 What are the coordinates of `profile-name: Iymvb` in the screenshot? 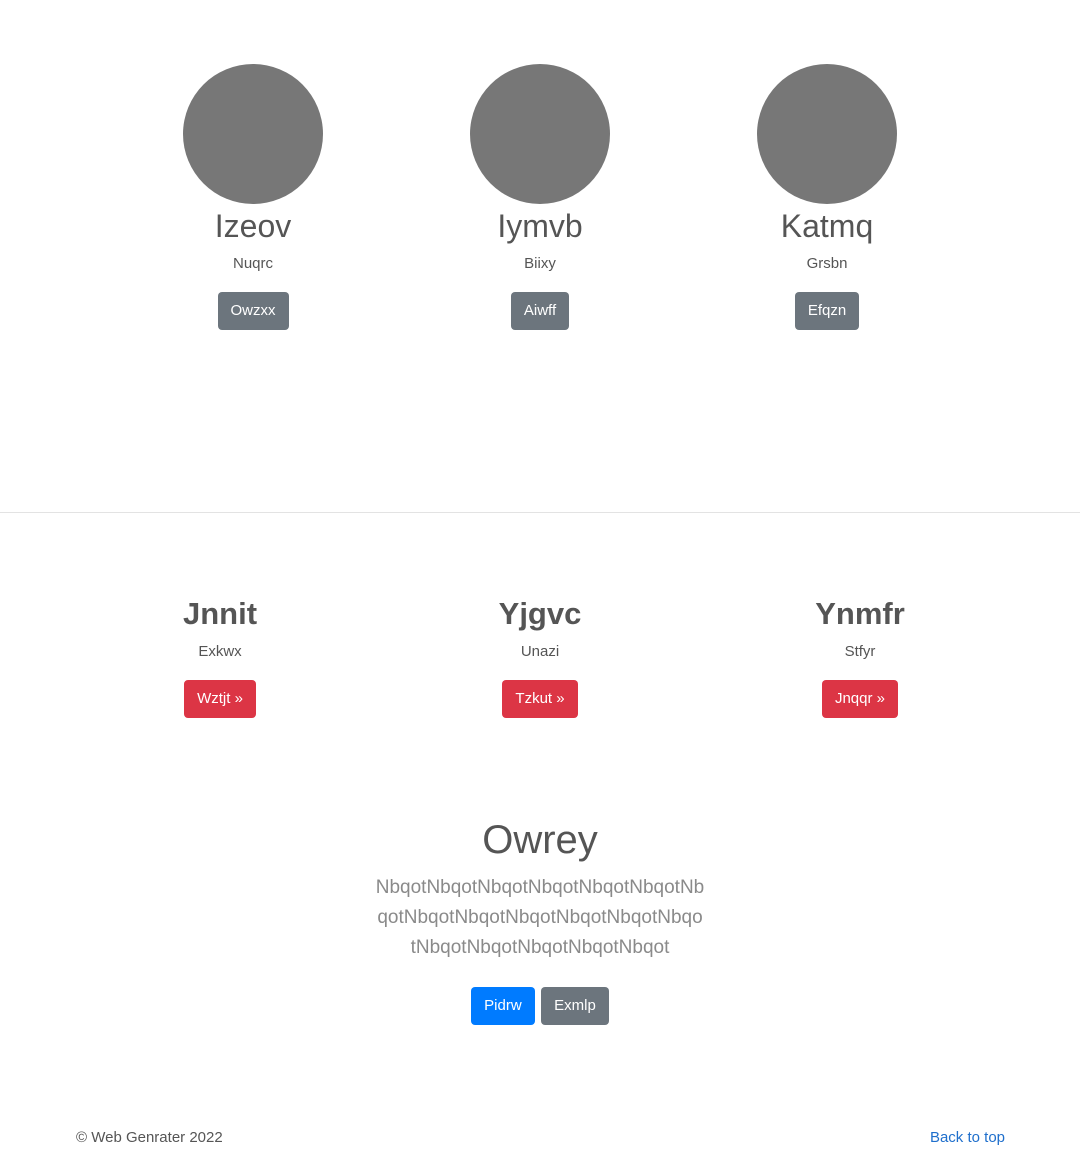 It's located at (540, 226).